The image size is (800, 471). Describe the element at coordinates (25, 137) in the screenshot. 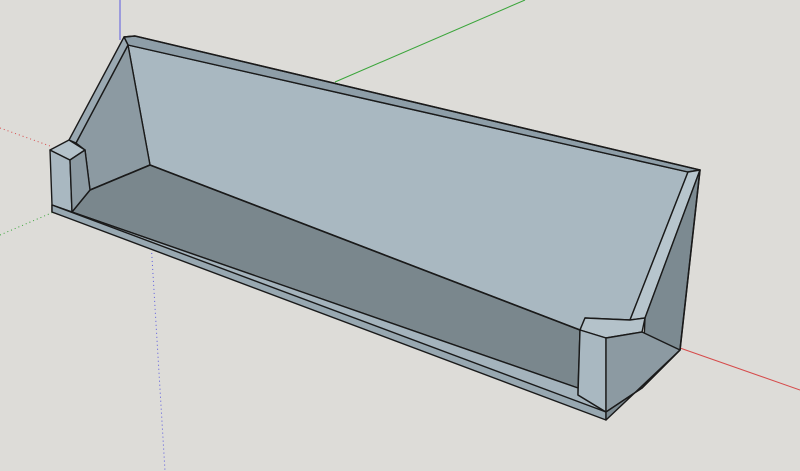

I see `red-axis-dotted-line` at that location.